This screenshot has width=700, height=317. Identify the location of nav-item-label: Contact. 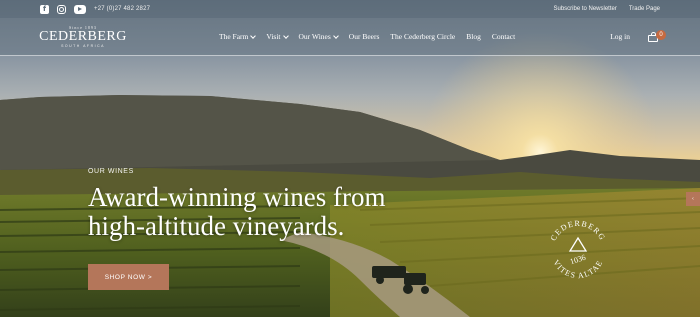
(503, 36).